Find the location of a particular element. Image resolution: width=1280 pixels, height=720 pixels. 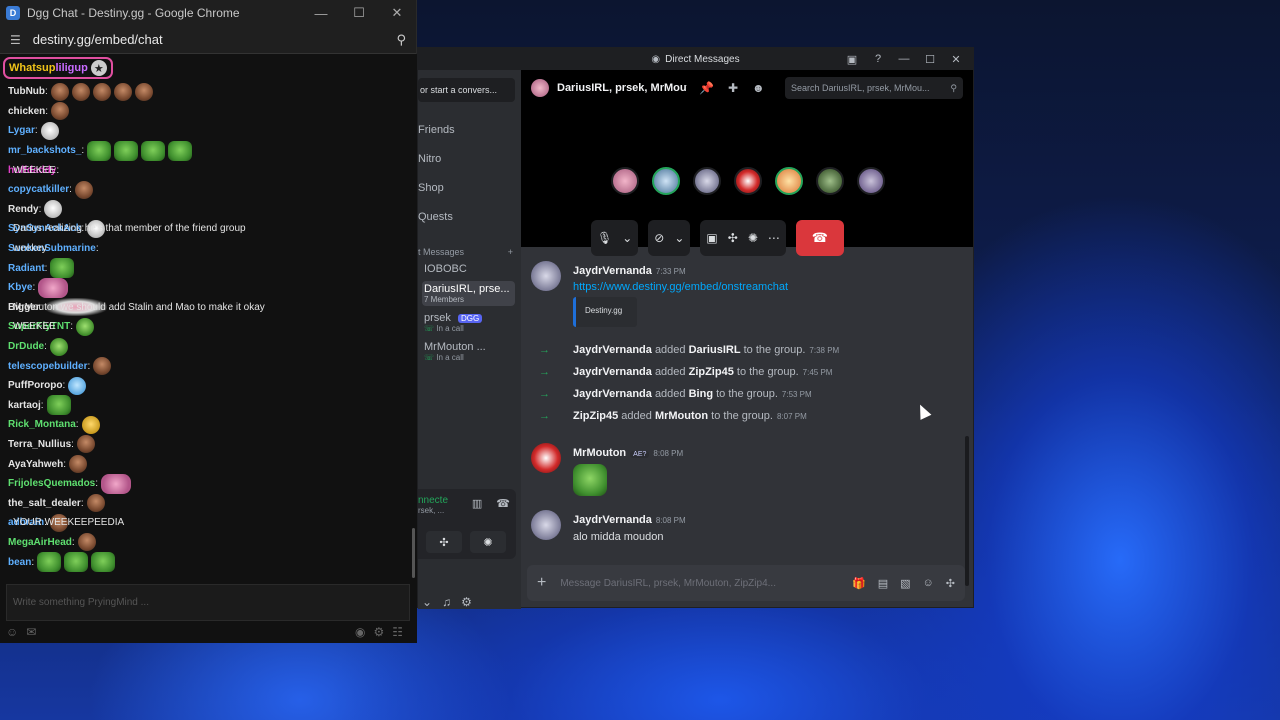

camera-off-icon: ⊘ is located at coordinates (659, 238).